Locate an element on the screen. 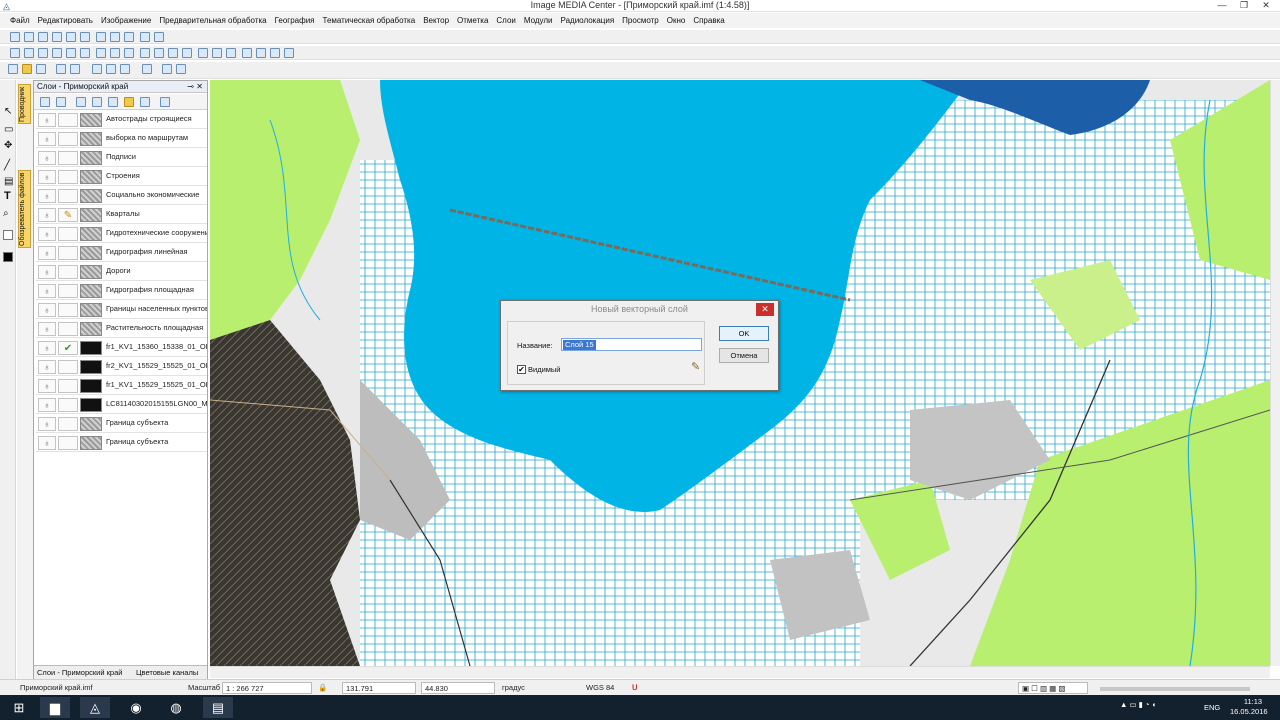 This screenshot has width=1280, height=720. open-folder-icon is located at coordinates (27, 69).